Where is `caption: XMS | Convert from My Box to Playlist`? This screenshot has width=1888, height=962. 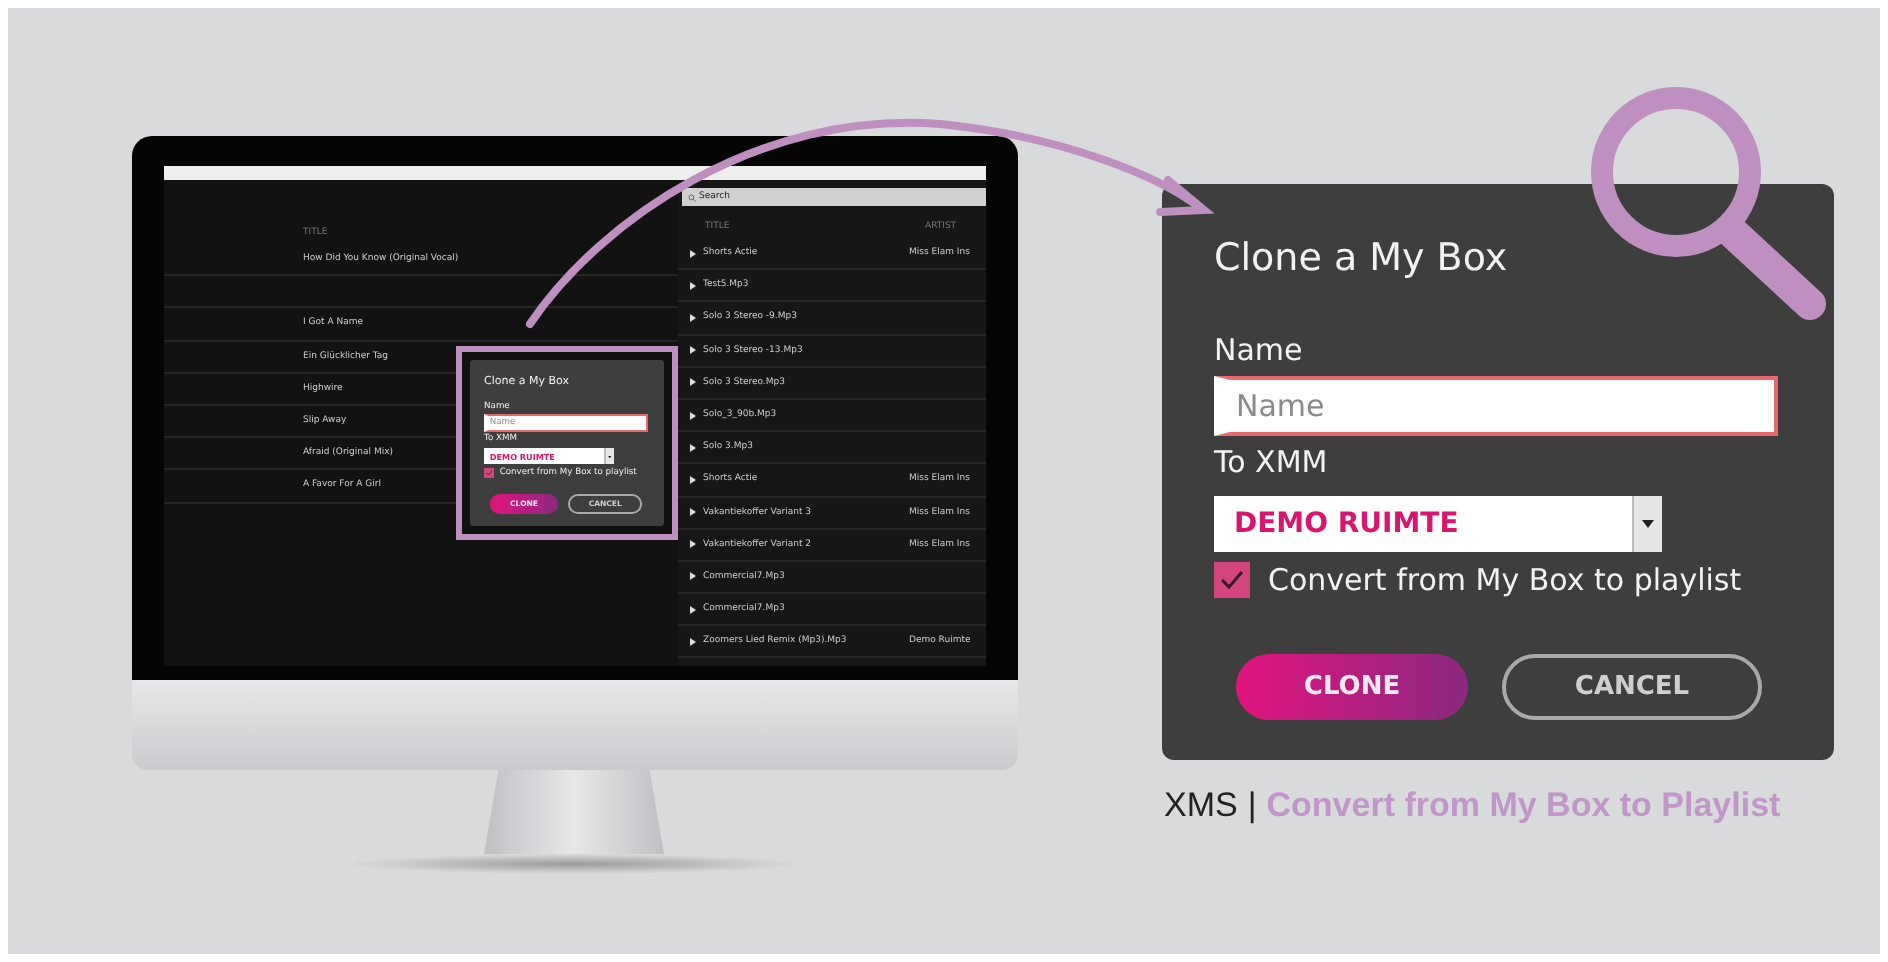 caption: XMS | Convert from My Box to Playlist is located at coordinates (1472, 806).